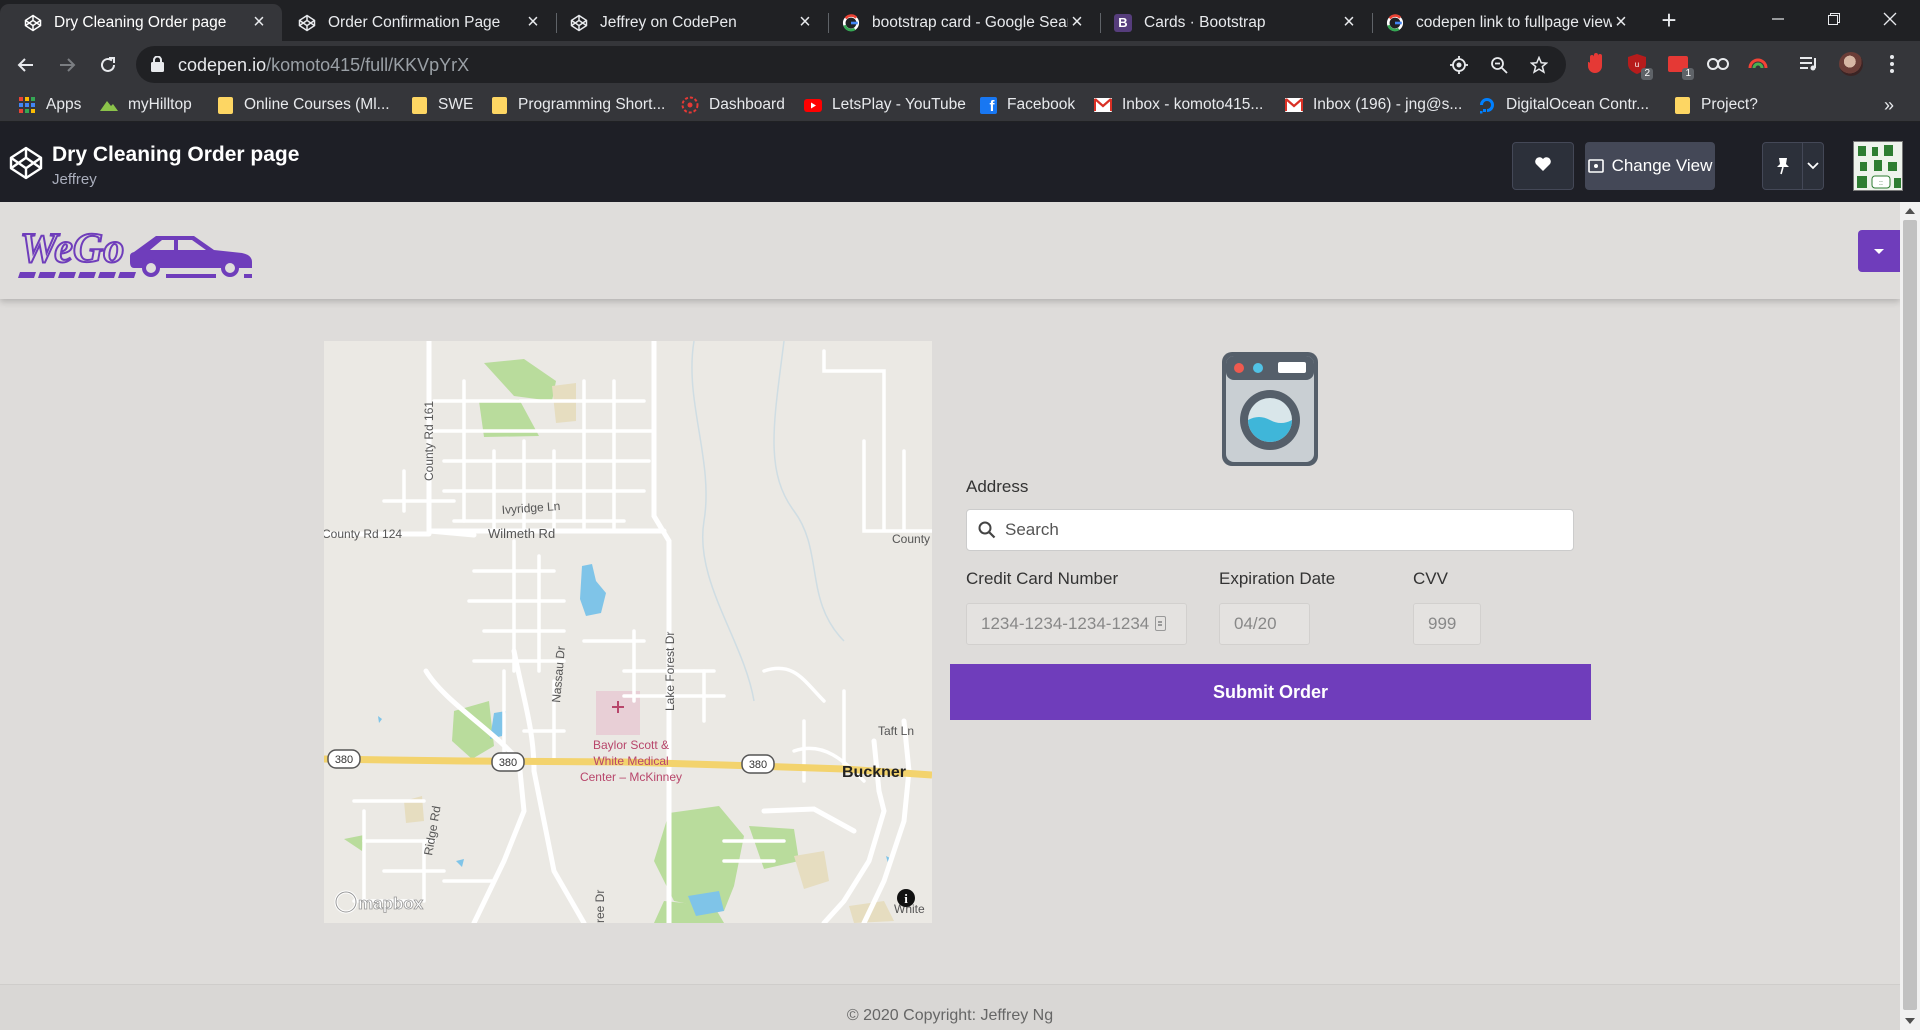 The image size is (1920, 1030). I want to click on back-button, so click(26, 65).